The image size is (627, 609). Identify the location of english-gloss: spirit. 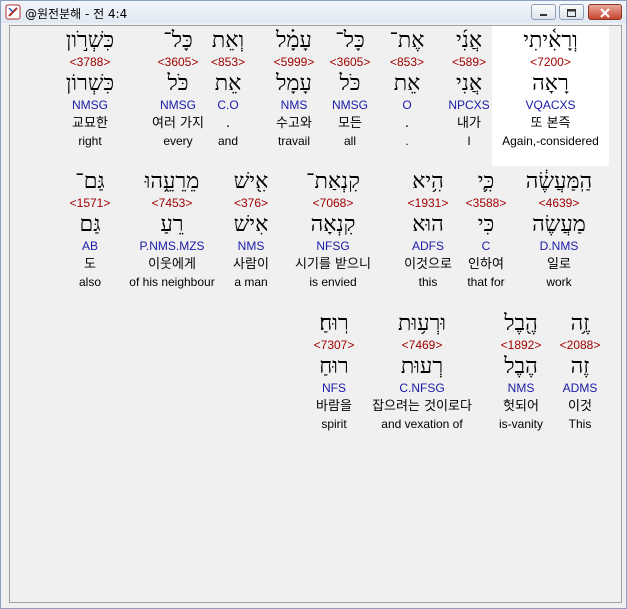
(334, 424).